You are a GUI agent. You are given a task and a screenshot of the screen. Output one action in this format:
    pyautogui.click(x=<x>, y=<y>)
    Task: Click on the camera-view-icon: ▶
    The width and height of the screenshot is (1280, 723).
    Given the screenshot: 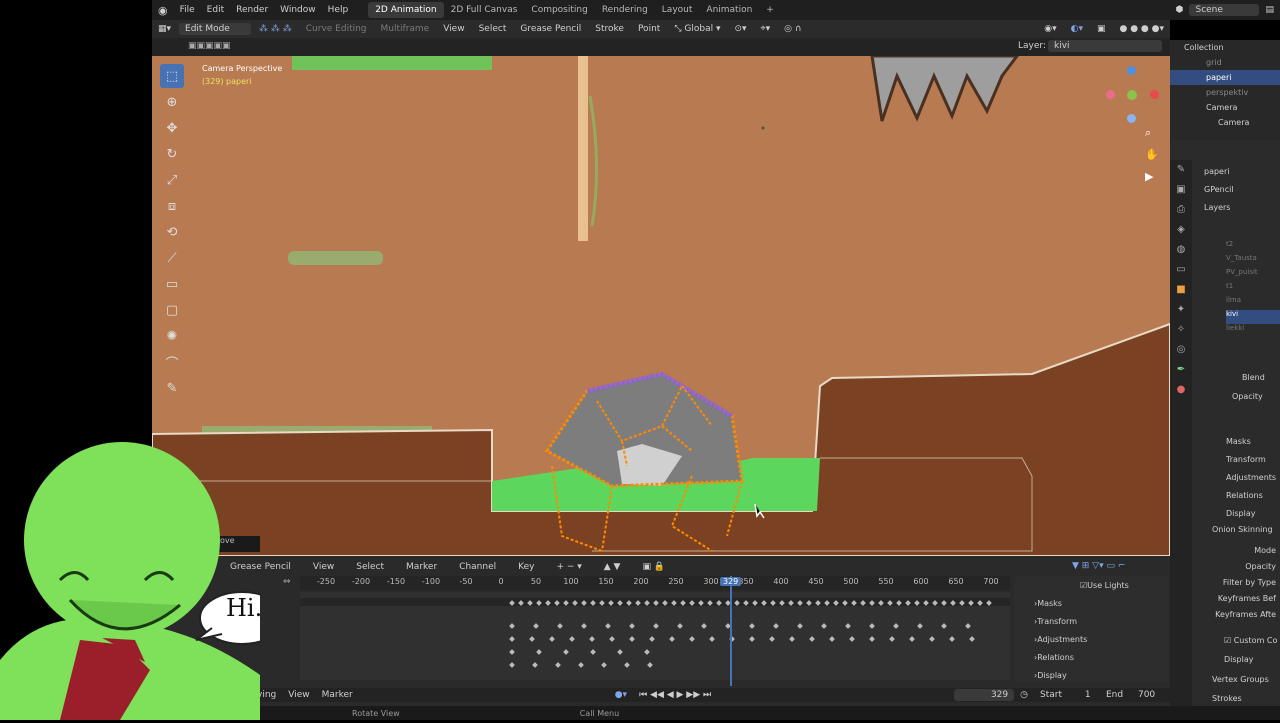 What is the action you would take?
    pyautogui.click(x=1149, y=176)
    